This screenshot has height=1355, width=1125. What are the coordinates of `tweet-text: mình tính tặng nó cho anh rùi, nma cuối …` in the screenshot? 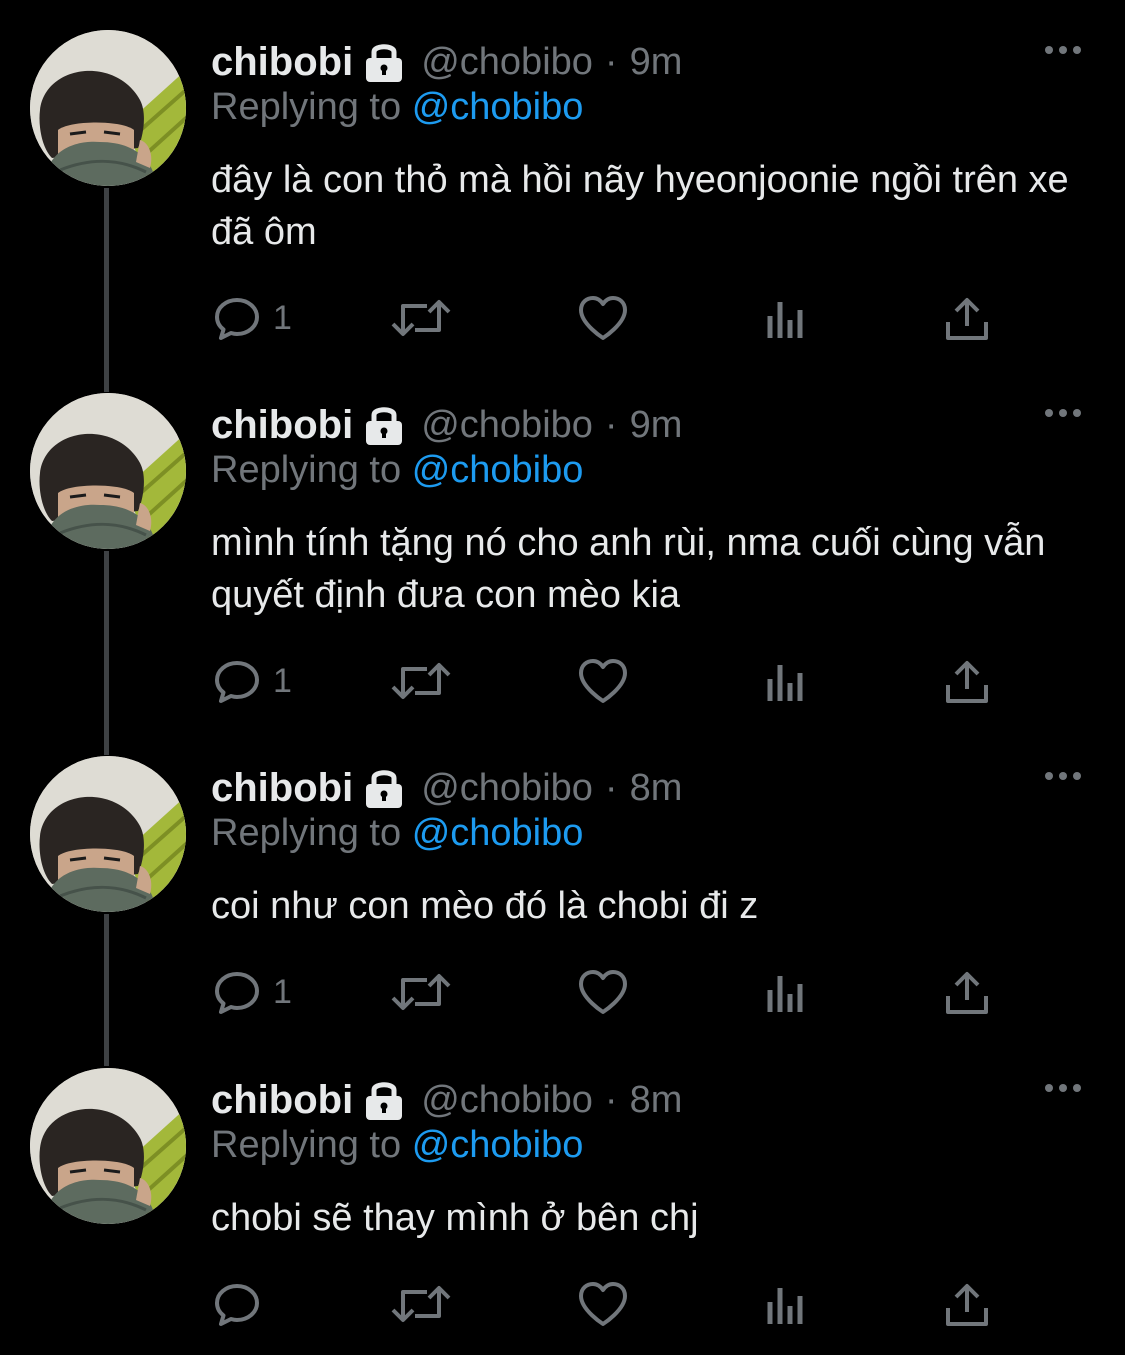 It's located at (628, 569).